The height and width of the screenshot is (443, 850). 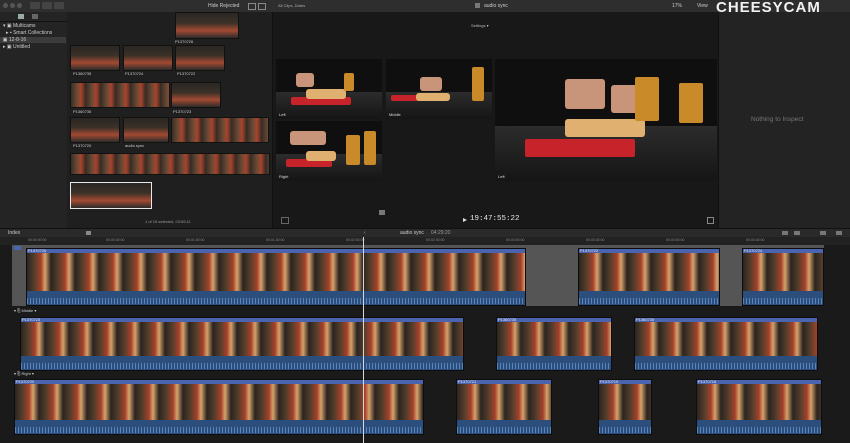 I want to click on sidebar-tabs, so click(x=33, y=17).